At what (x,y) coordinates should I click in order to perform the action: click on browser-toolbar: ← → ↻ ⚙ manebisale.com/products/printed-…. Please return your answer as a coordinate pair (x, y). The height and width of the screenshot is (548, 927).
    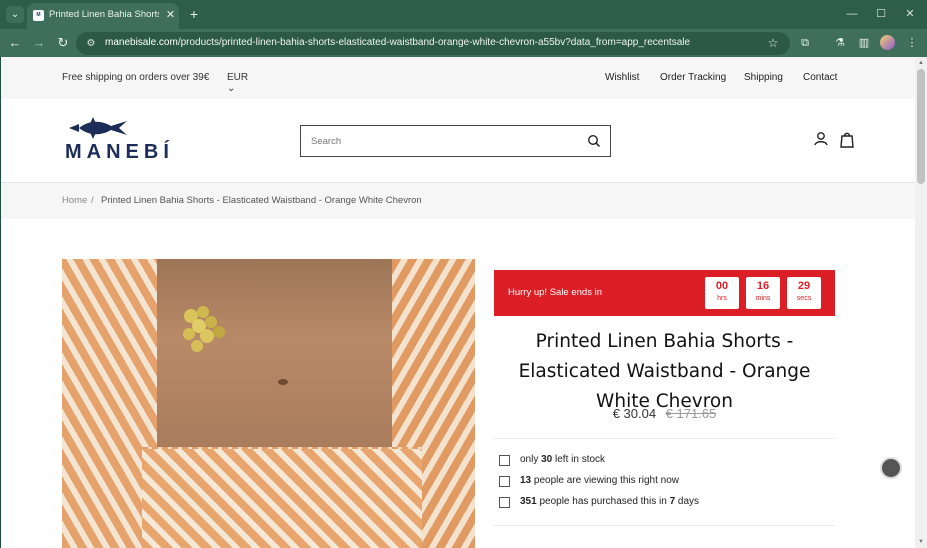
    Looking at the image, I should click on (463, 43).